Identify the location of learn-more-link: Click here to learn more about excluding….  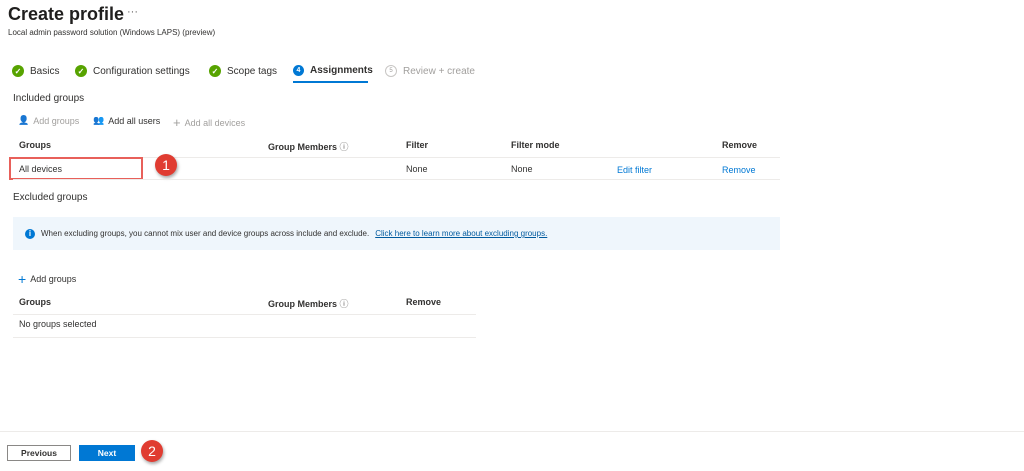
(461, 233).